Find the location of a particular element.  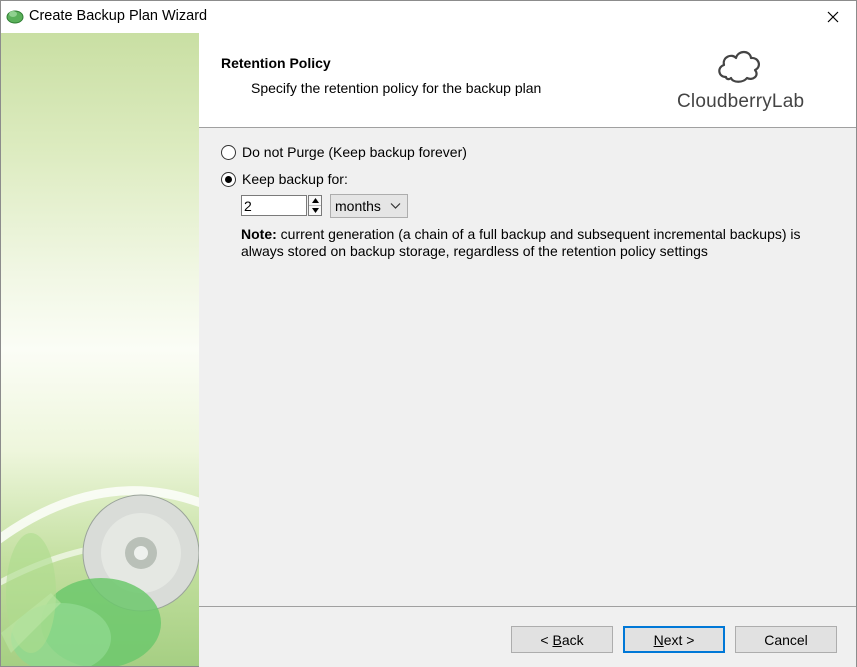

back-label-mnemonic: B is located at coordinates (557, 639).